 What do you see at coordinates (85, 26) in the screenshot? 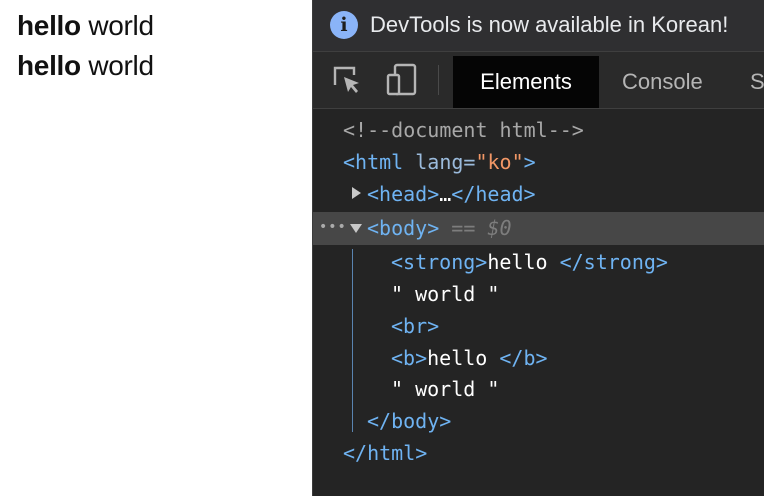
I see `page-line-1: hello world` at bounding box center [85, 26].